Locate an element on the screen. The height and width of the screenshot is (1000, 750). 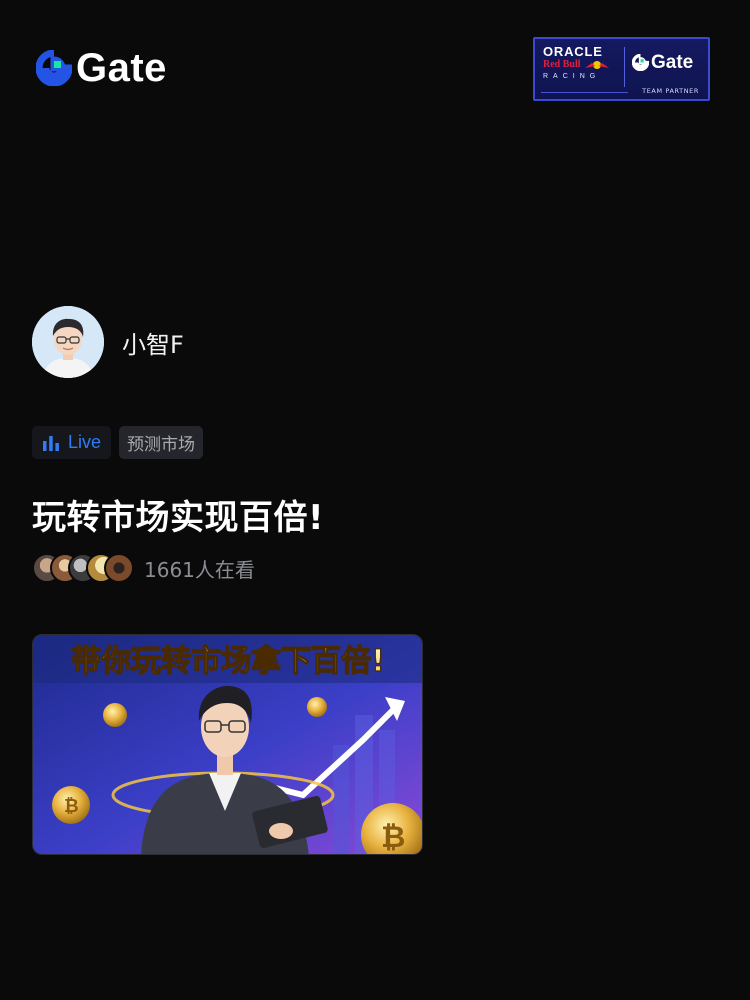
stream-cover-image: ₿ ₿ 带你玩转市场拿下百倍! is located at coordinates (227, 745).